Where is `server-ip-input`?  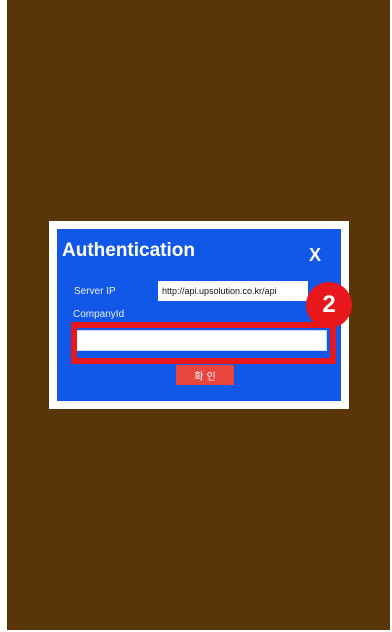
server-ip-input is located at coordinates (233, 291).